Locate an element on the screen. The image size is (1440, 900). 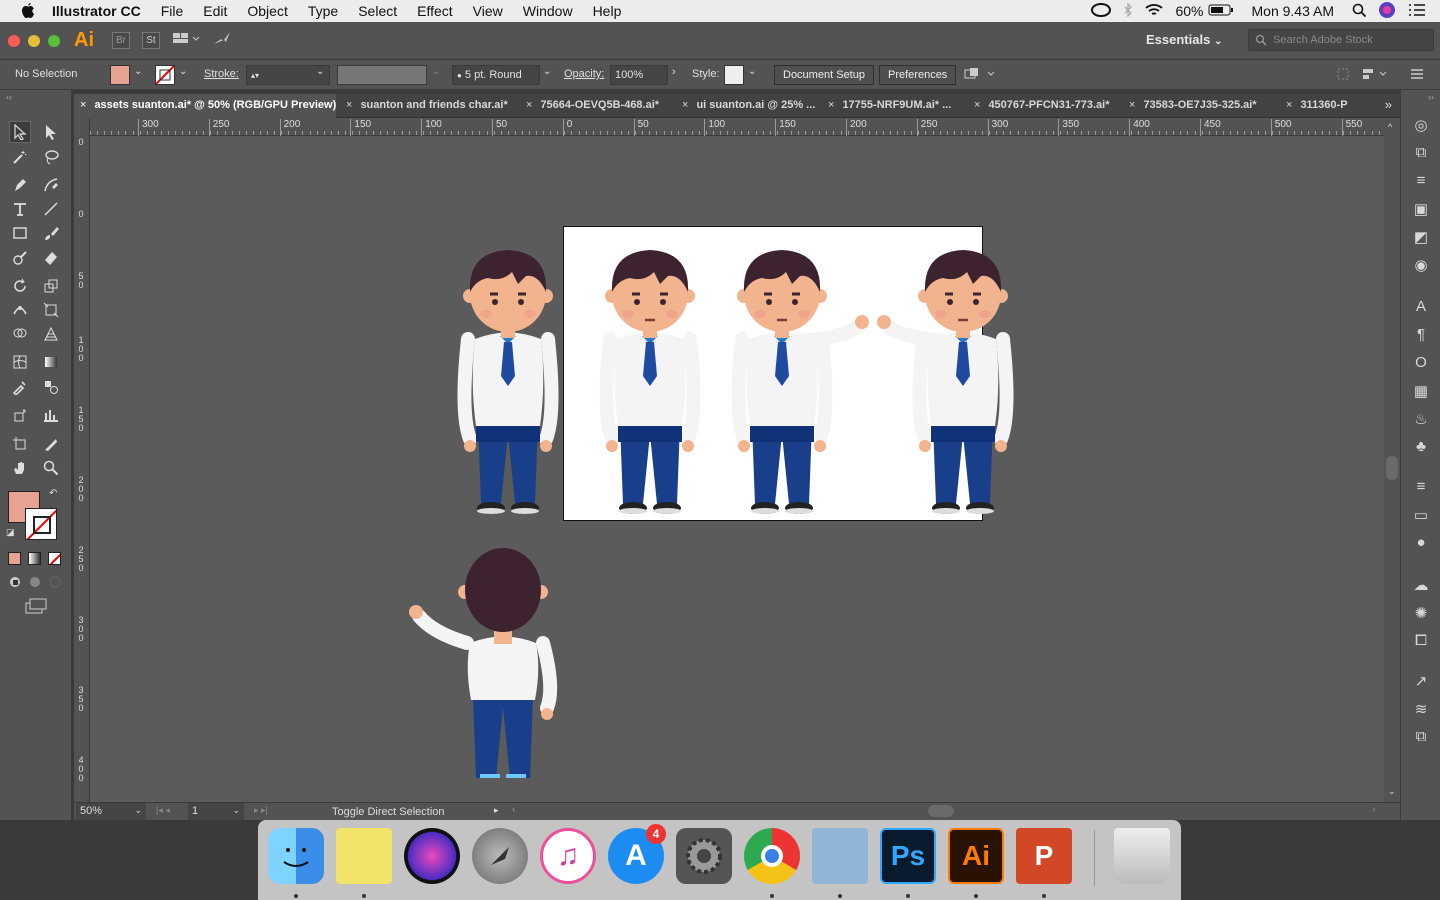
slice-tool-icon is located at coordinates (51, 444).